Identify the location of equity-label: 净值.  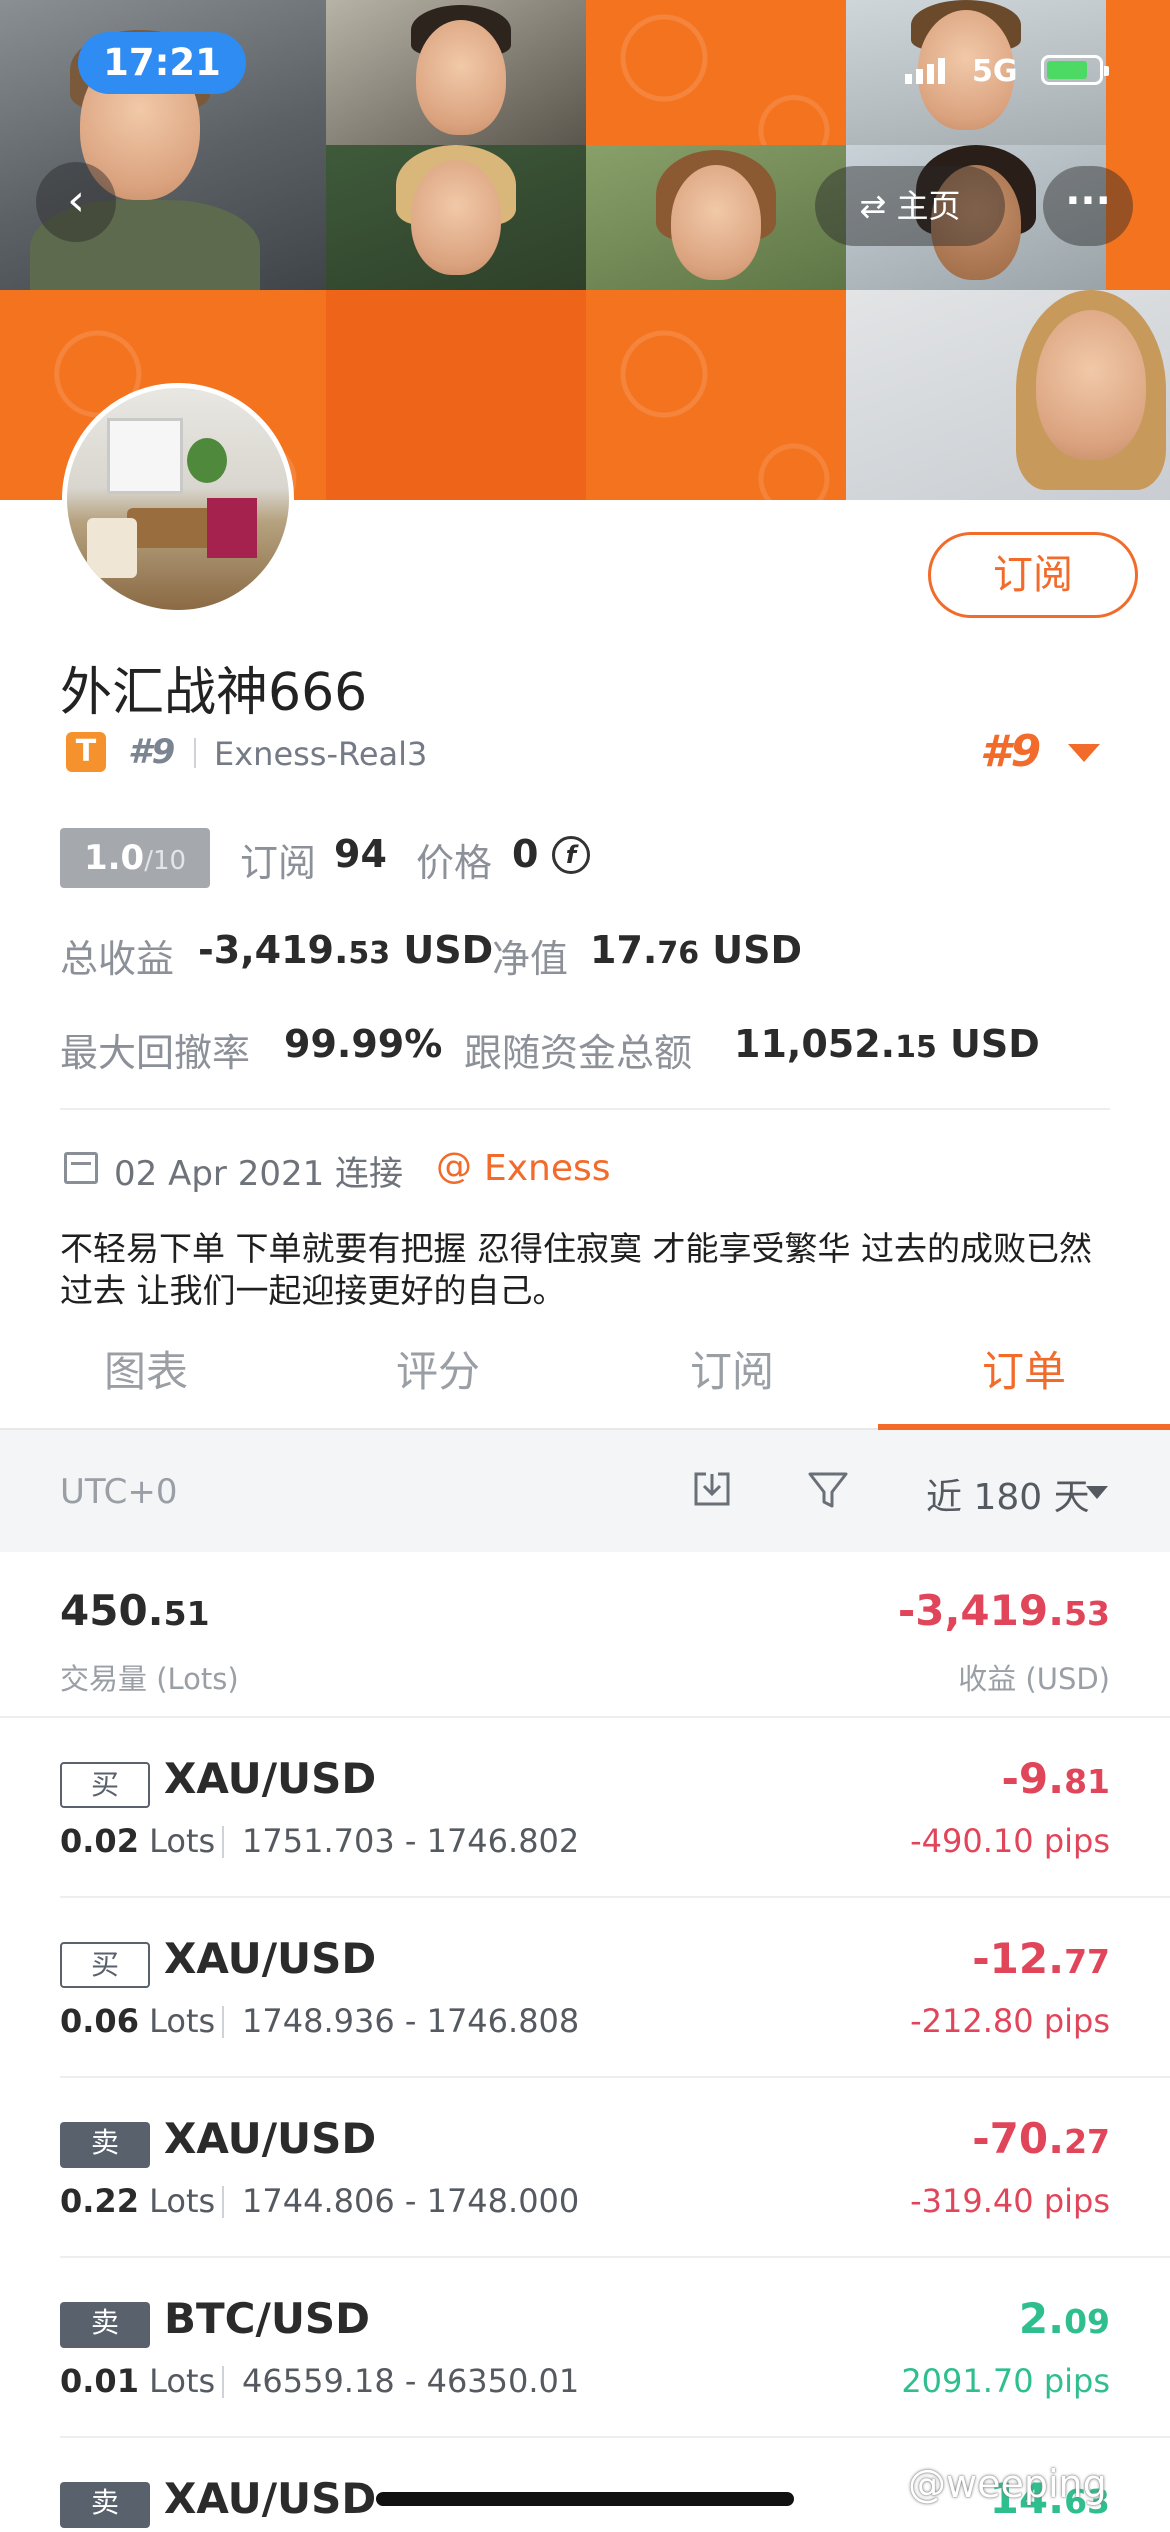
(530, 959).